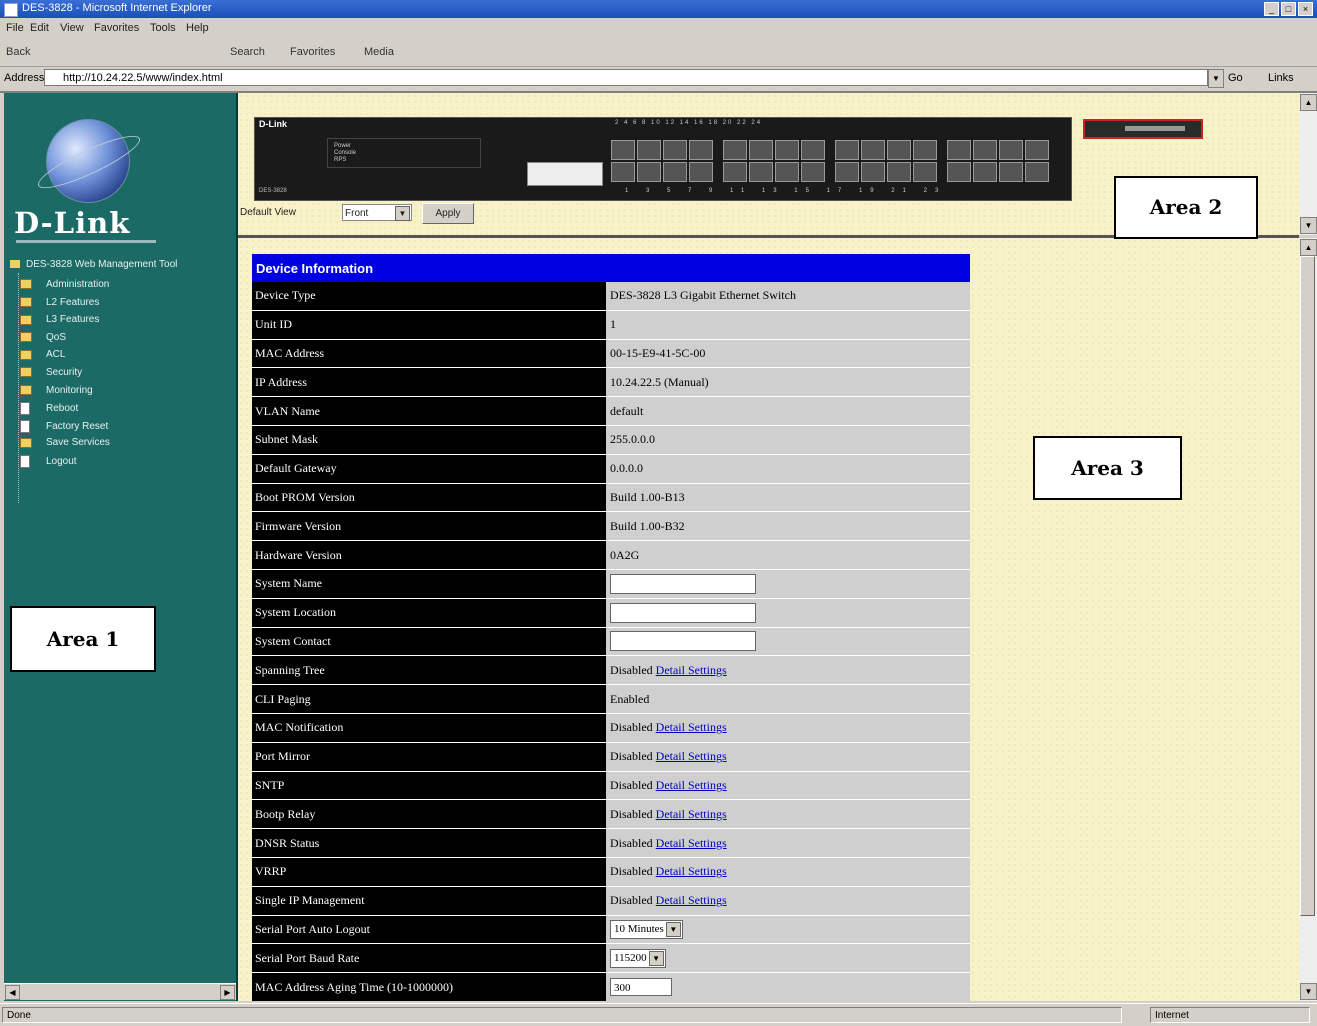  I want to click on menu-edit: Edit, so click(39, 28).